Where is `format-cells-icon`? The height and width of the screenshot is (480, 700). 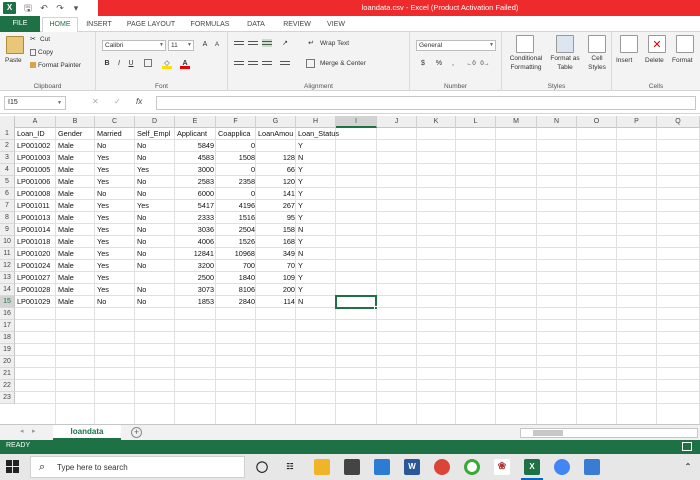 format-cells-icon is located at coordinates (685, 44).